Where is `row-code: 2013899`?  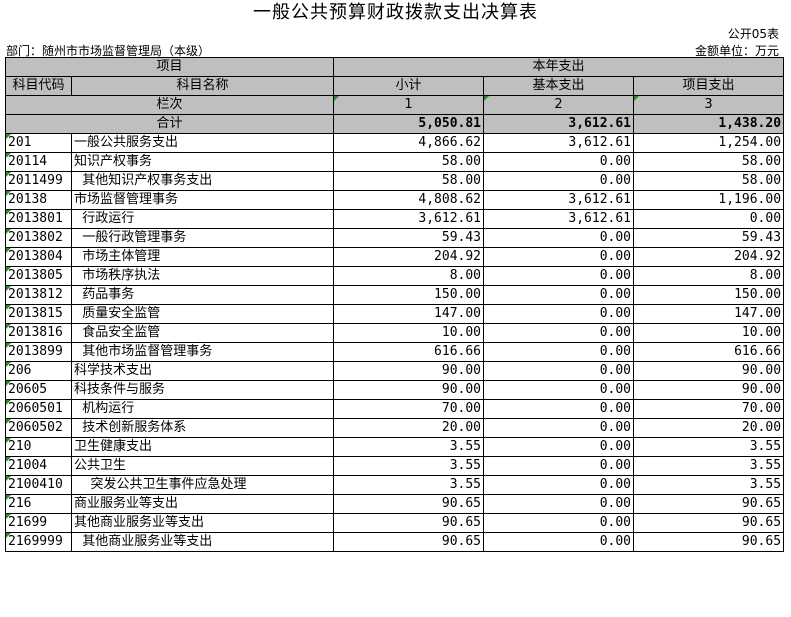
row-code: 2013899 is located at coordinates (38, 352).